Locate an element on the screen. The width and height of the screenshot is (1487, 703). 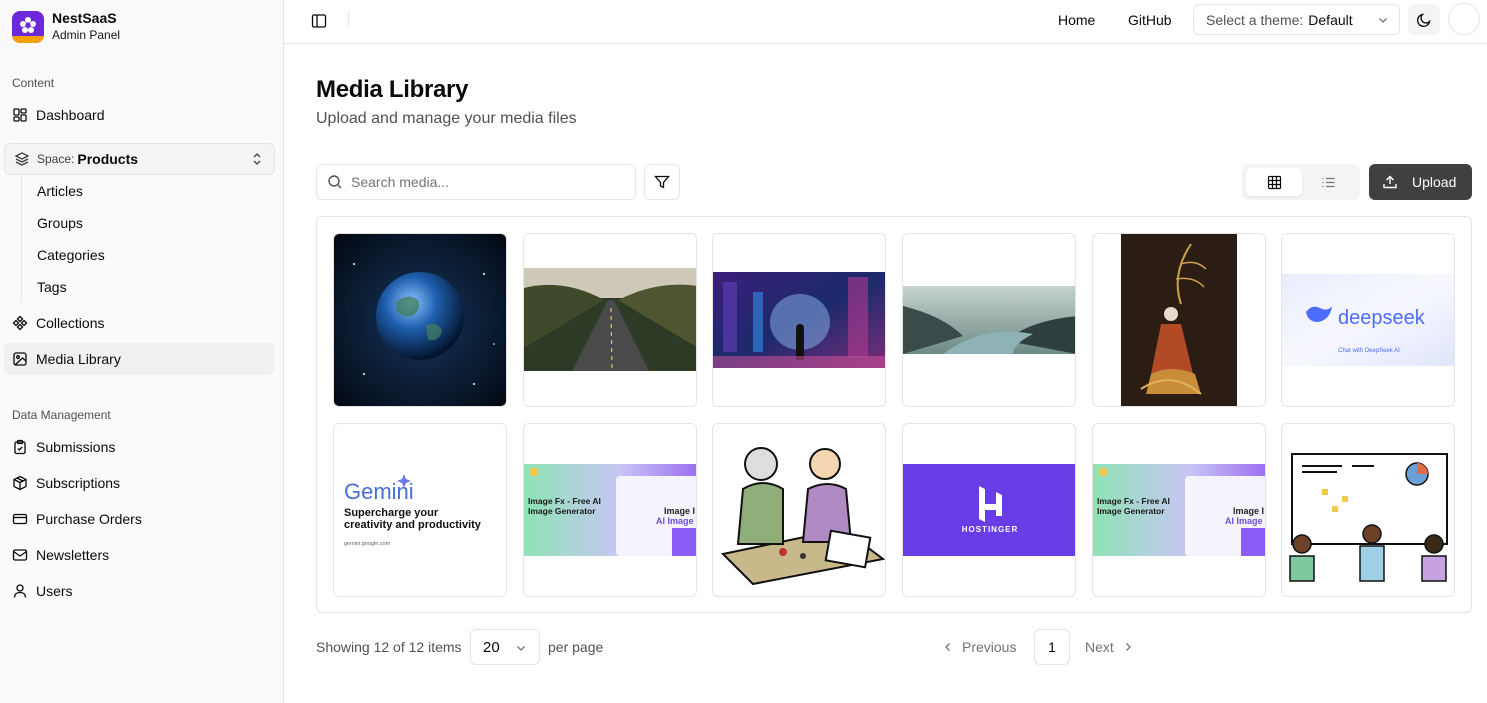
page-1-button: 1 is located at coordinates (1052, 647).